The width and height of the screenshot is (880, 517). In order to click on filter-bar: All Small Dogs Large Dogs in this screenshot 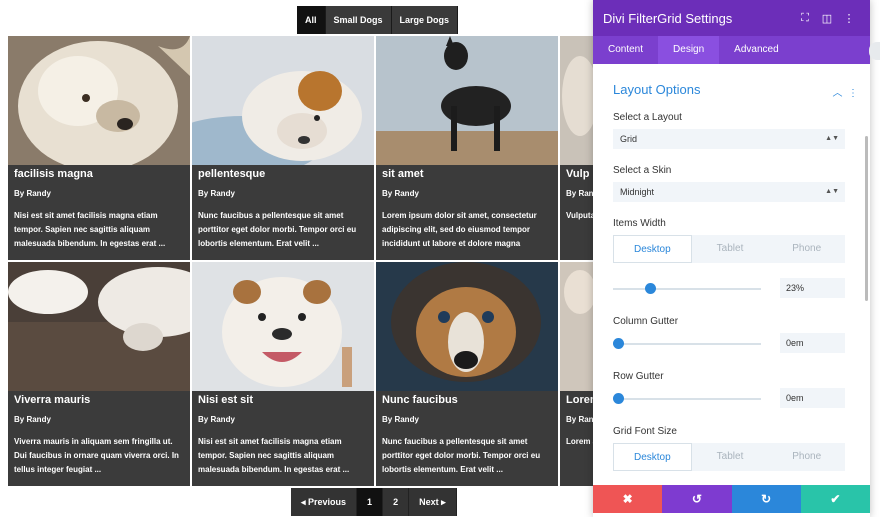, I will do `click(378, 20)`.